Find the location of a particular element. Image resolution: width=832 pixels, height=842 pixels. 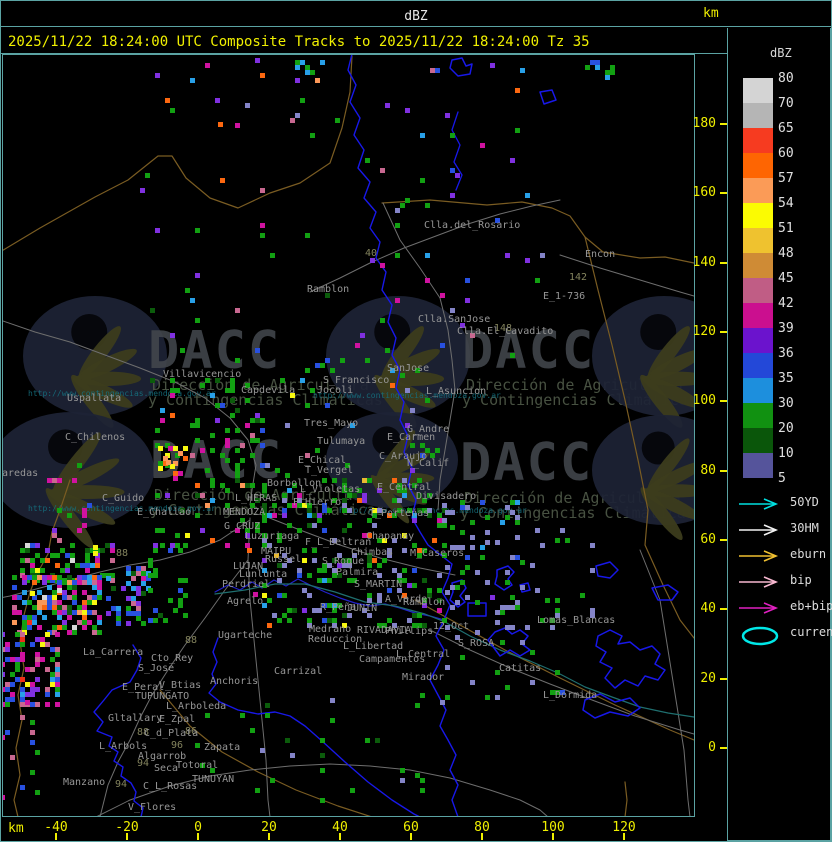

city-label: S_ROSA is located at coordinates (476, 643).